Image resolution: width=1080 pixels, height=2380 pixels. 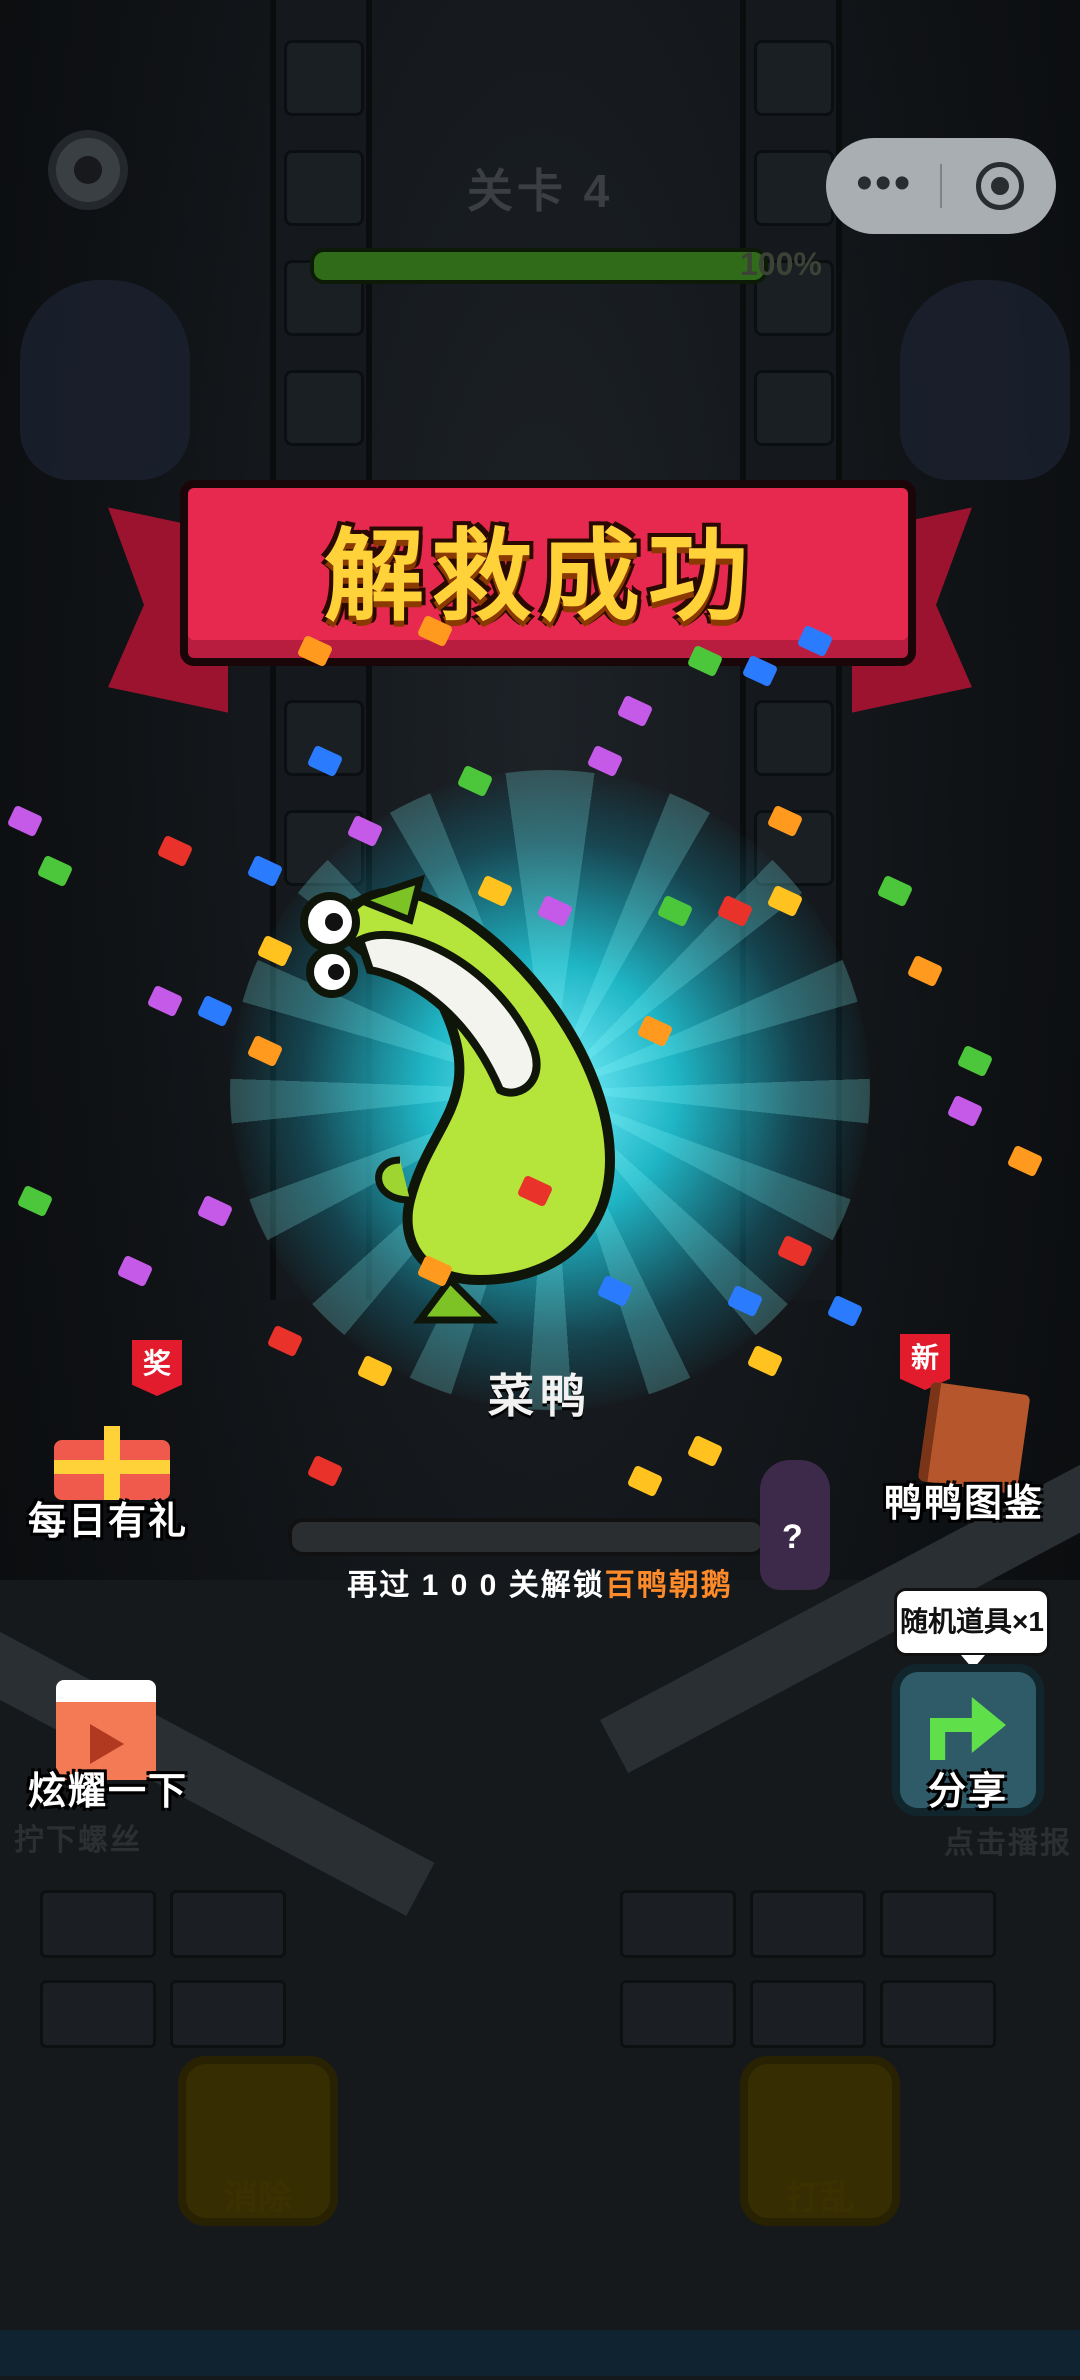 What do you see at coordinates (108, 1787) in the screenshot?
I see `show-off-label: 炫耀一下` at bounding box center [108, 1787].